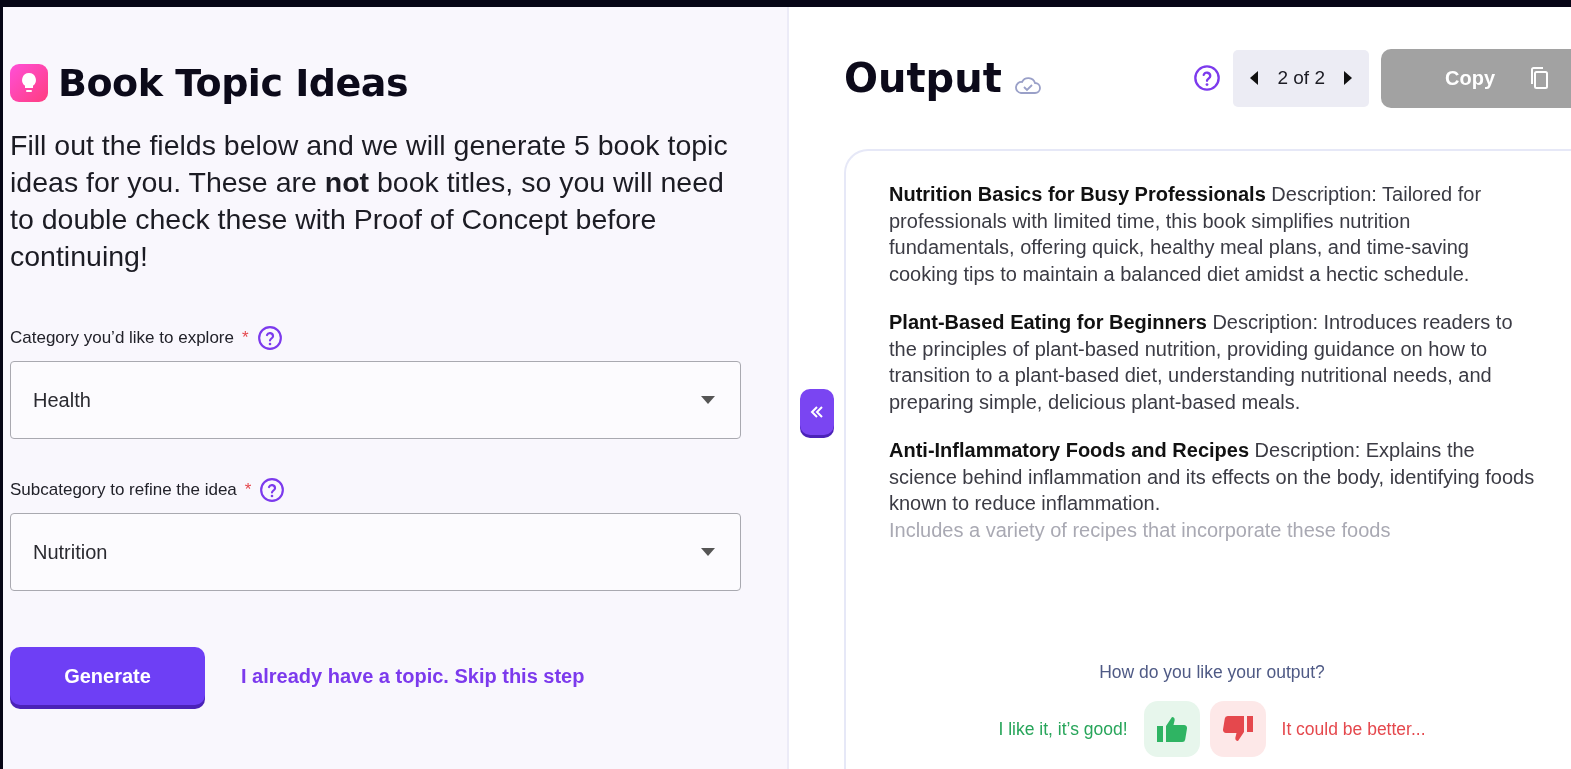 This screenshot has width=1571, height=769. What do you see at coordinates (413, 676) in the screenshot?
I see `skip-link: I already have a topic. Skip this step` at bounding box center [413, 676].